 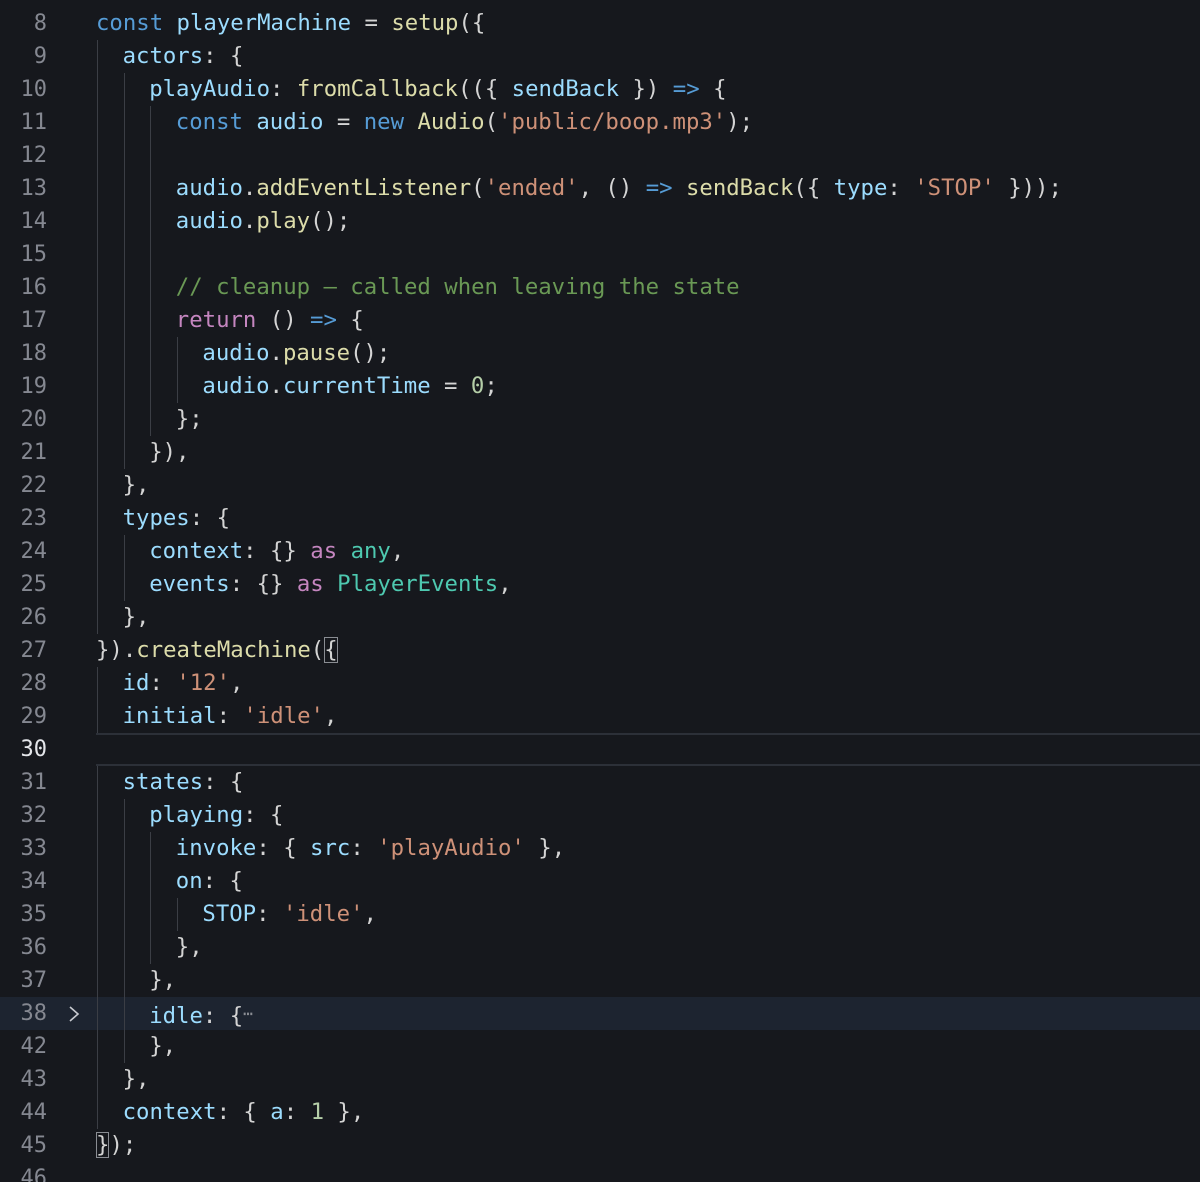 What do you see at coordinates (343, 122) in the screenshot?
I see `code-token: =` at bounding box center [343, 122].